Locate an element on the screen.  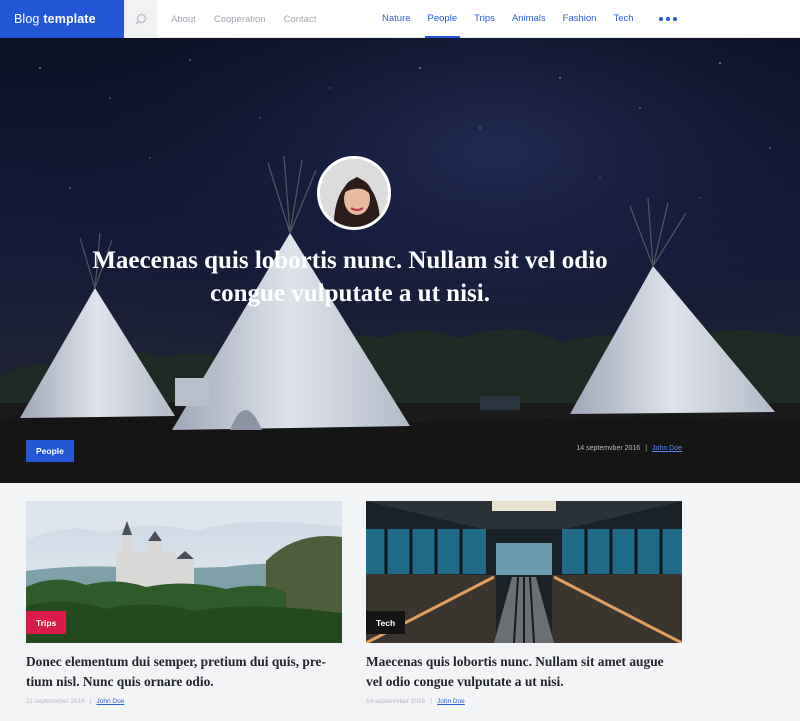
castle-landscape-image is located at coordinates (184, 572).